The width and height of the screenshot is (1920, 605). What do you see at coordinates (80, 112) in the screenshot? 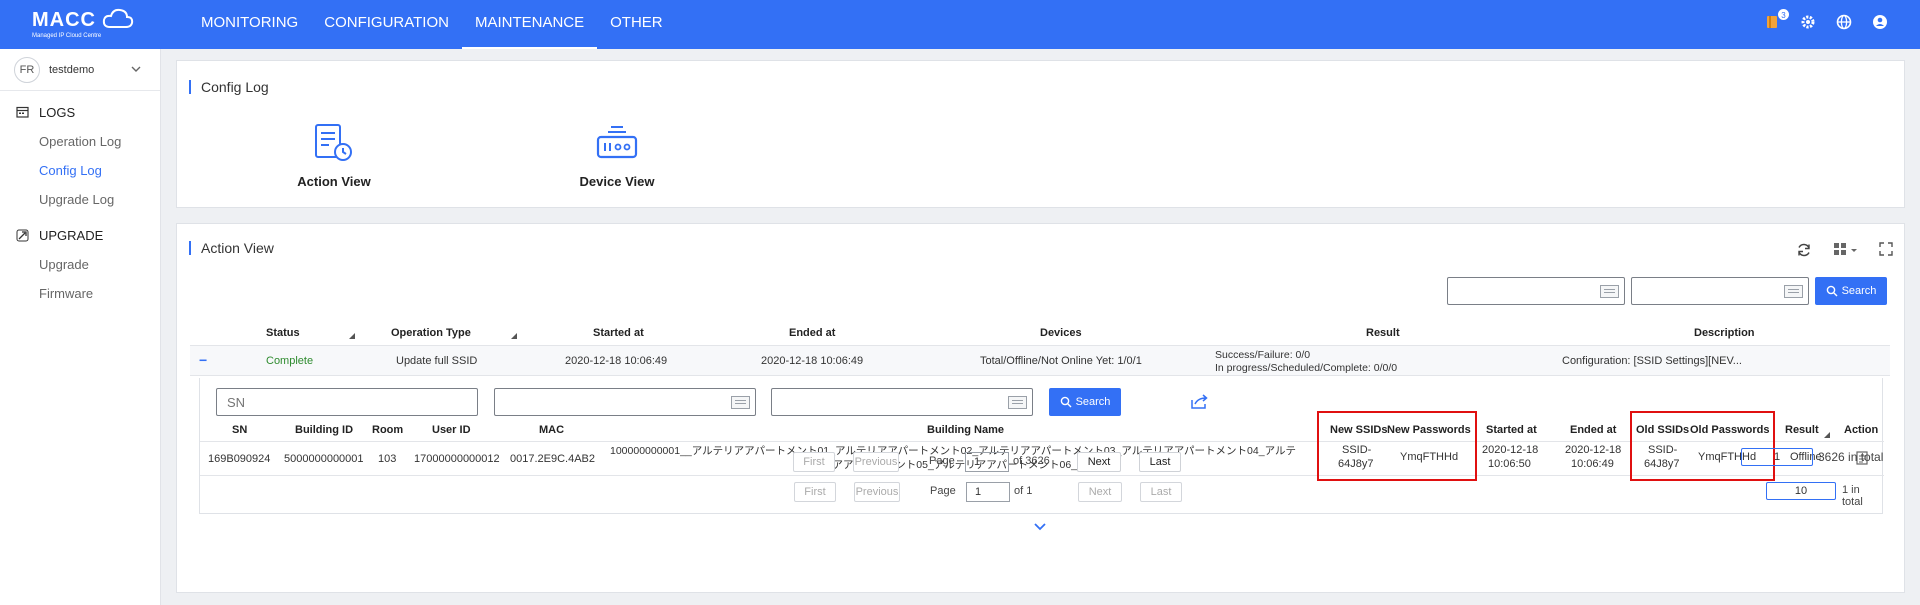
I see `sidebar-group-logs: LOGS` at bounding box center [80, 112].